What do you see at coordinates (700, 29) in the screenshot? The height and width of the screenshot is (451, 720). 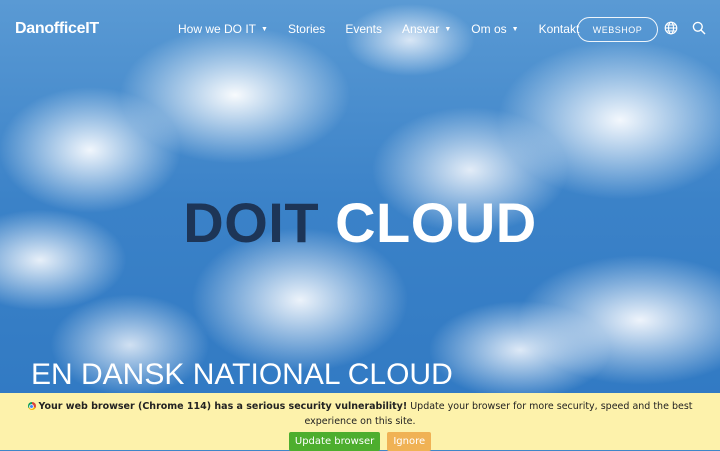 I see `search-icon` at bounding box center [700, 29].